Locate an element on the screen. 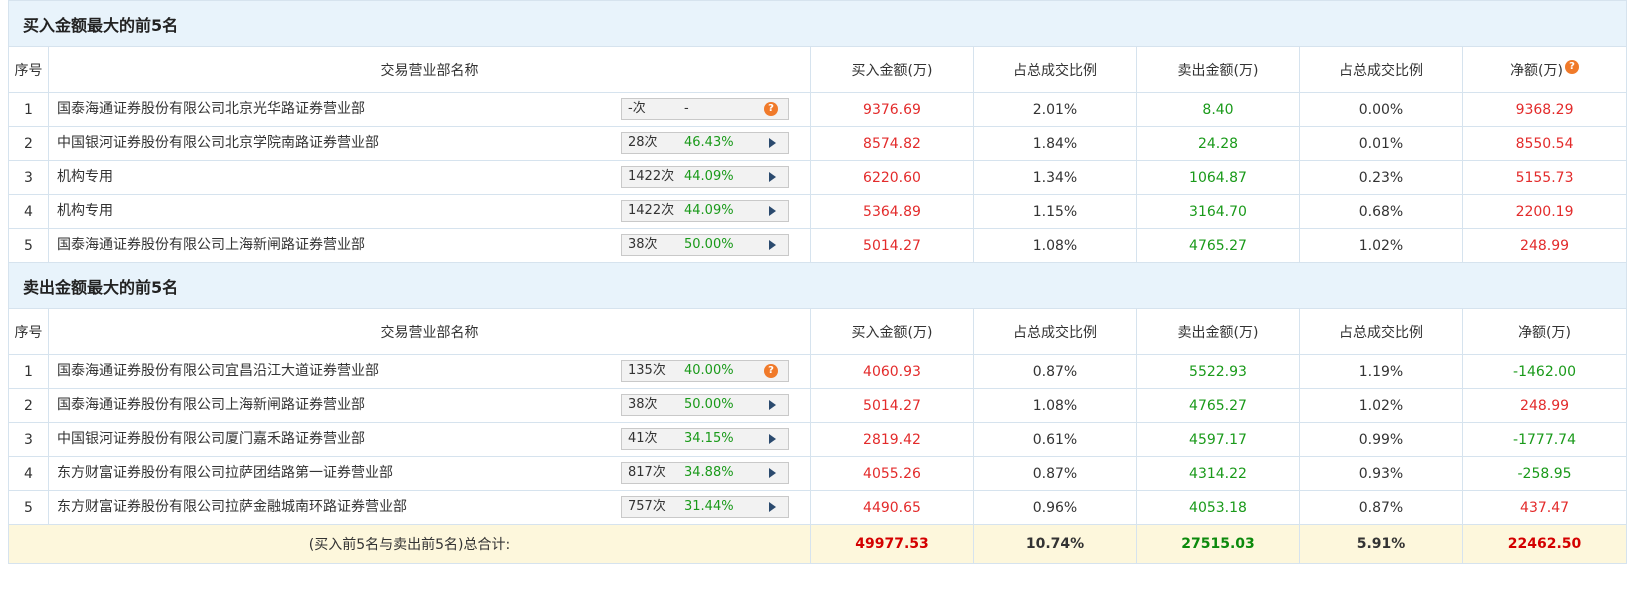  broker-stat-box: -次 -? is located at coordinates (705, 109).